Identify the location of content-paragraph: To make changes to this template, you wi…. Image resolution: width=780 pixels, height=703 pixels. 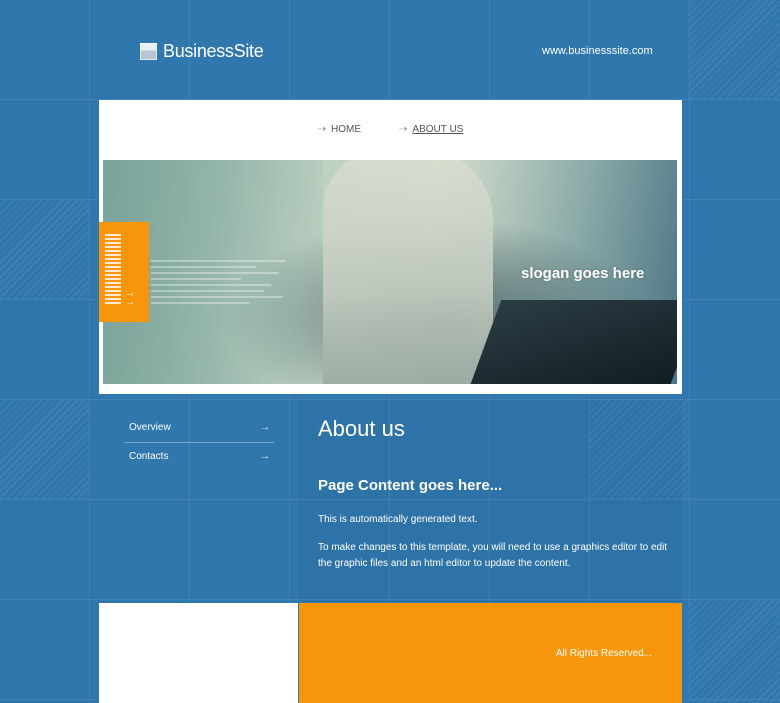
(493, 555).